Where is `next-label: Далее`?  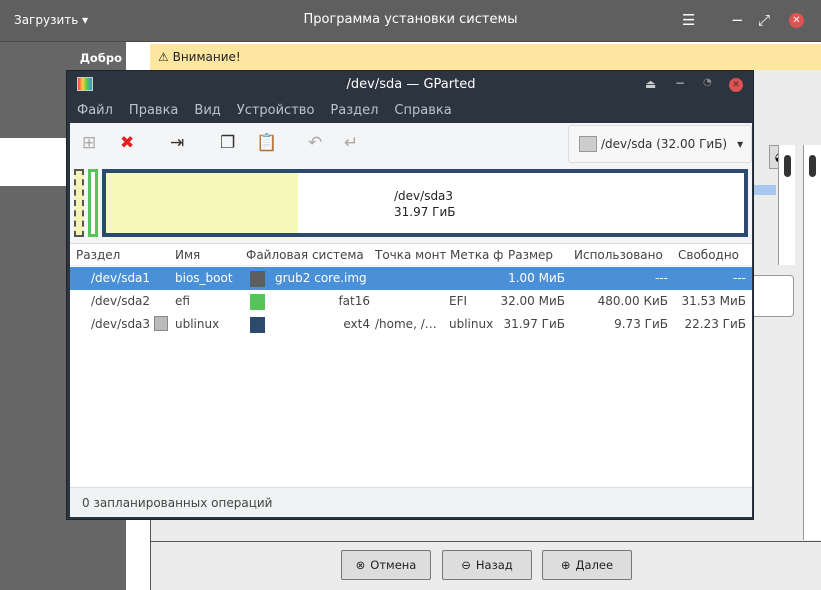
next-label: Далее is located at coordinates (594, 565).